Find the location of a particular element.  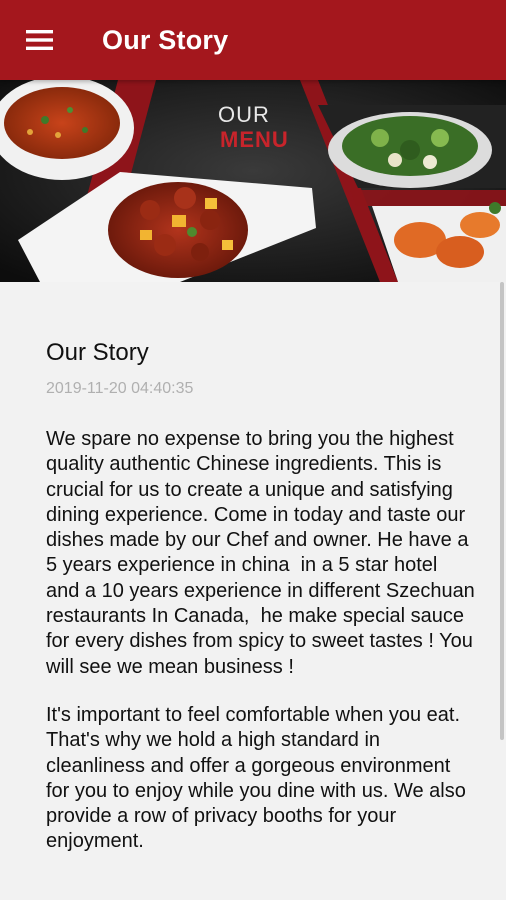

story-title: Our Story is located at coordinates (97, 352).